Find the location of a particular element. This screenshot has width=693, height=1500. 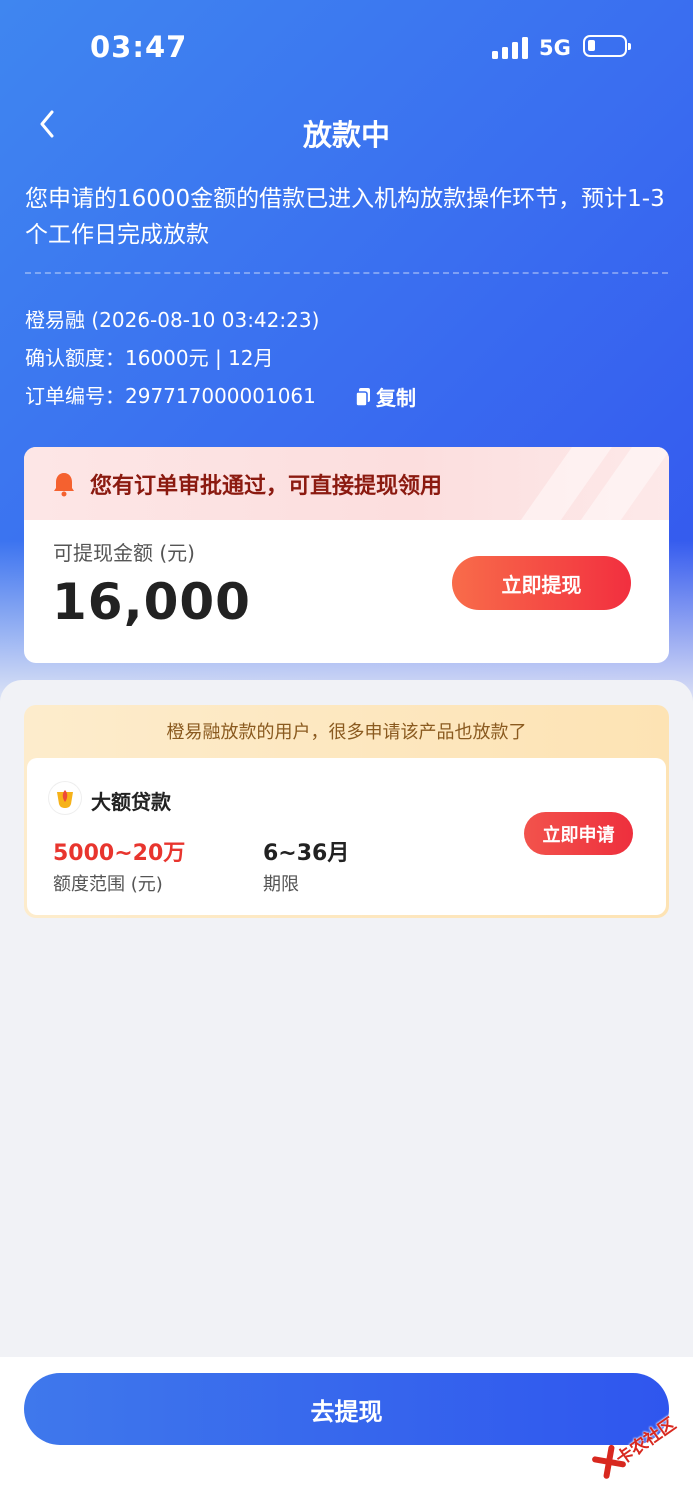

order-label: 订单编号： is located at coordinates (75, 396).